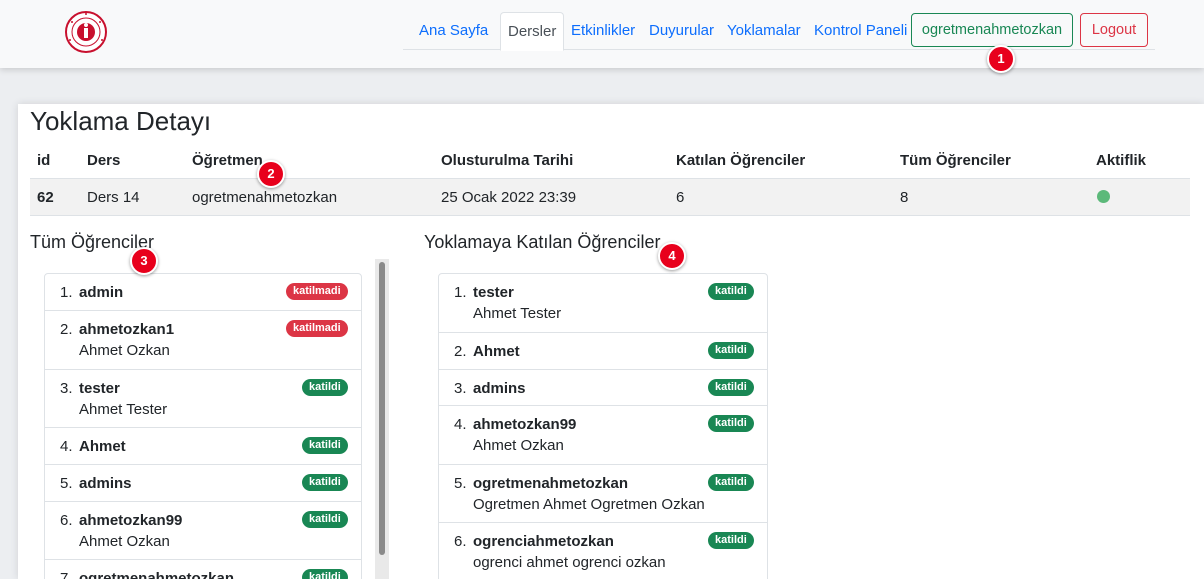  Describe the element at coordinates (992, 30) in the screenshot. I see `user-profile-button: ogretmenahmetozkan` at that location.